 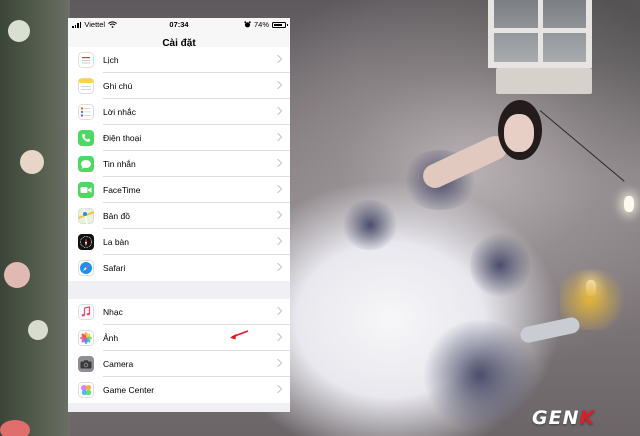 What do you see at coordinates (196, 268) in the screenshot?
I see `settings-row-label: Safari` at bounding box center [196, 268].